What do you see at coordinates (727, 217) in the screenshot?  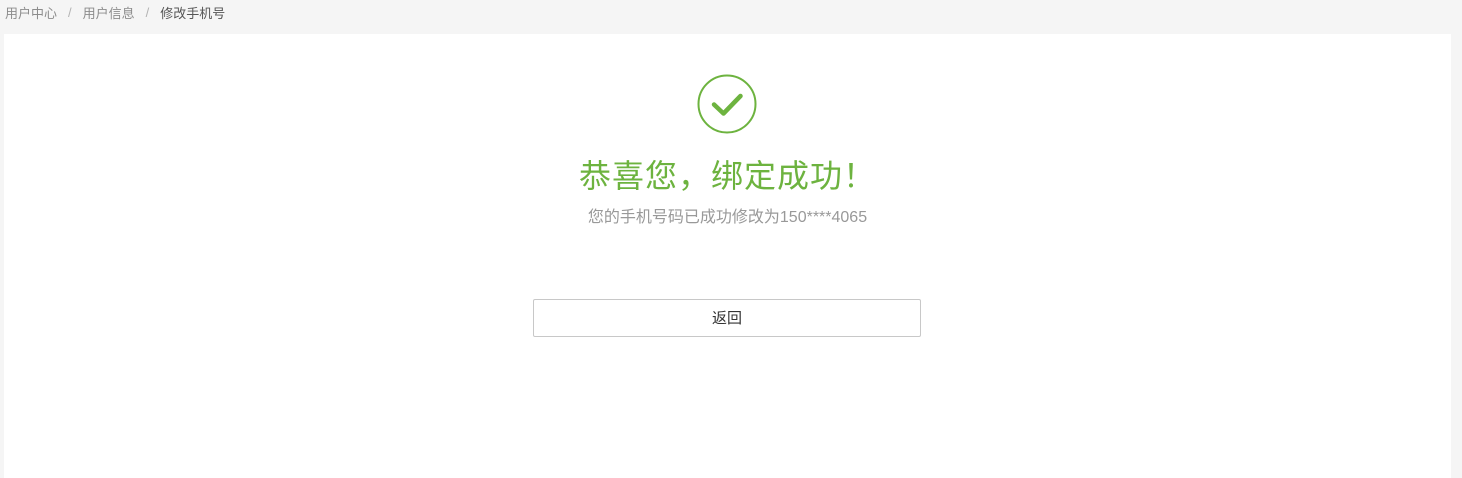 I see `success-message: 您的手机号码已成功修改为150****4065` at bounding box center [727, 217].